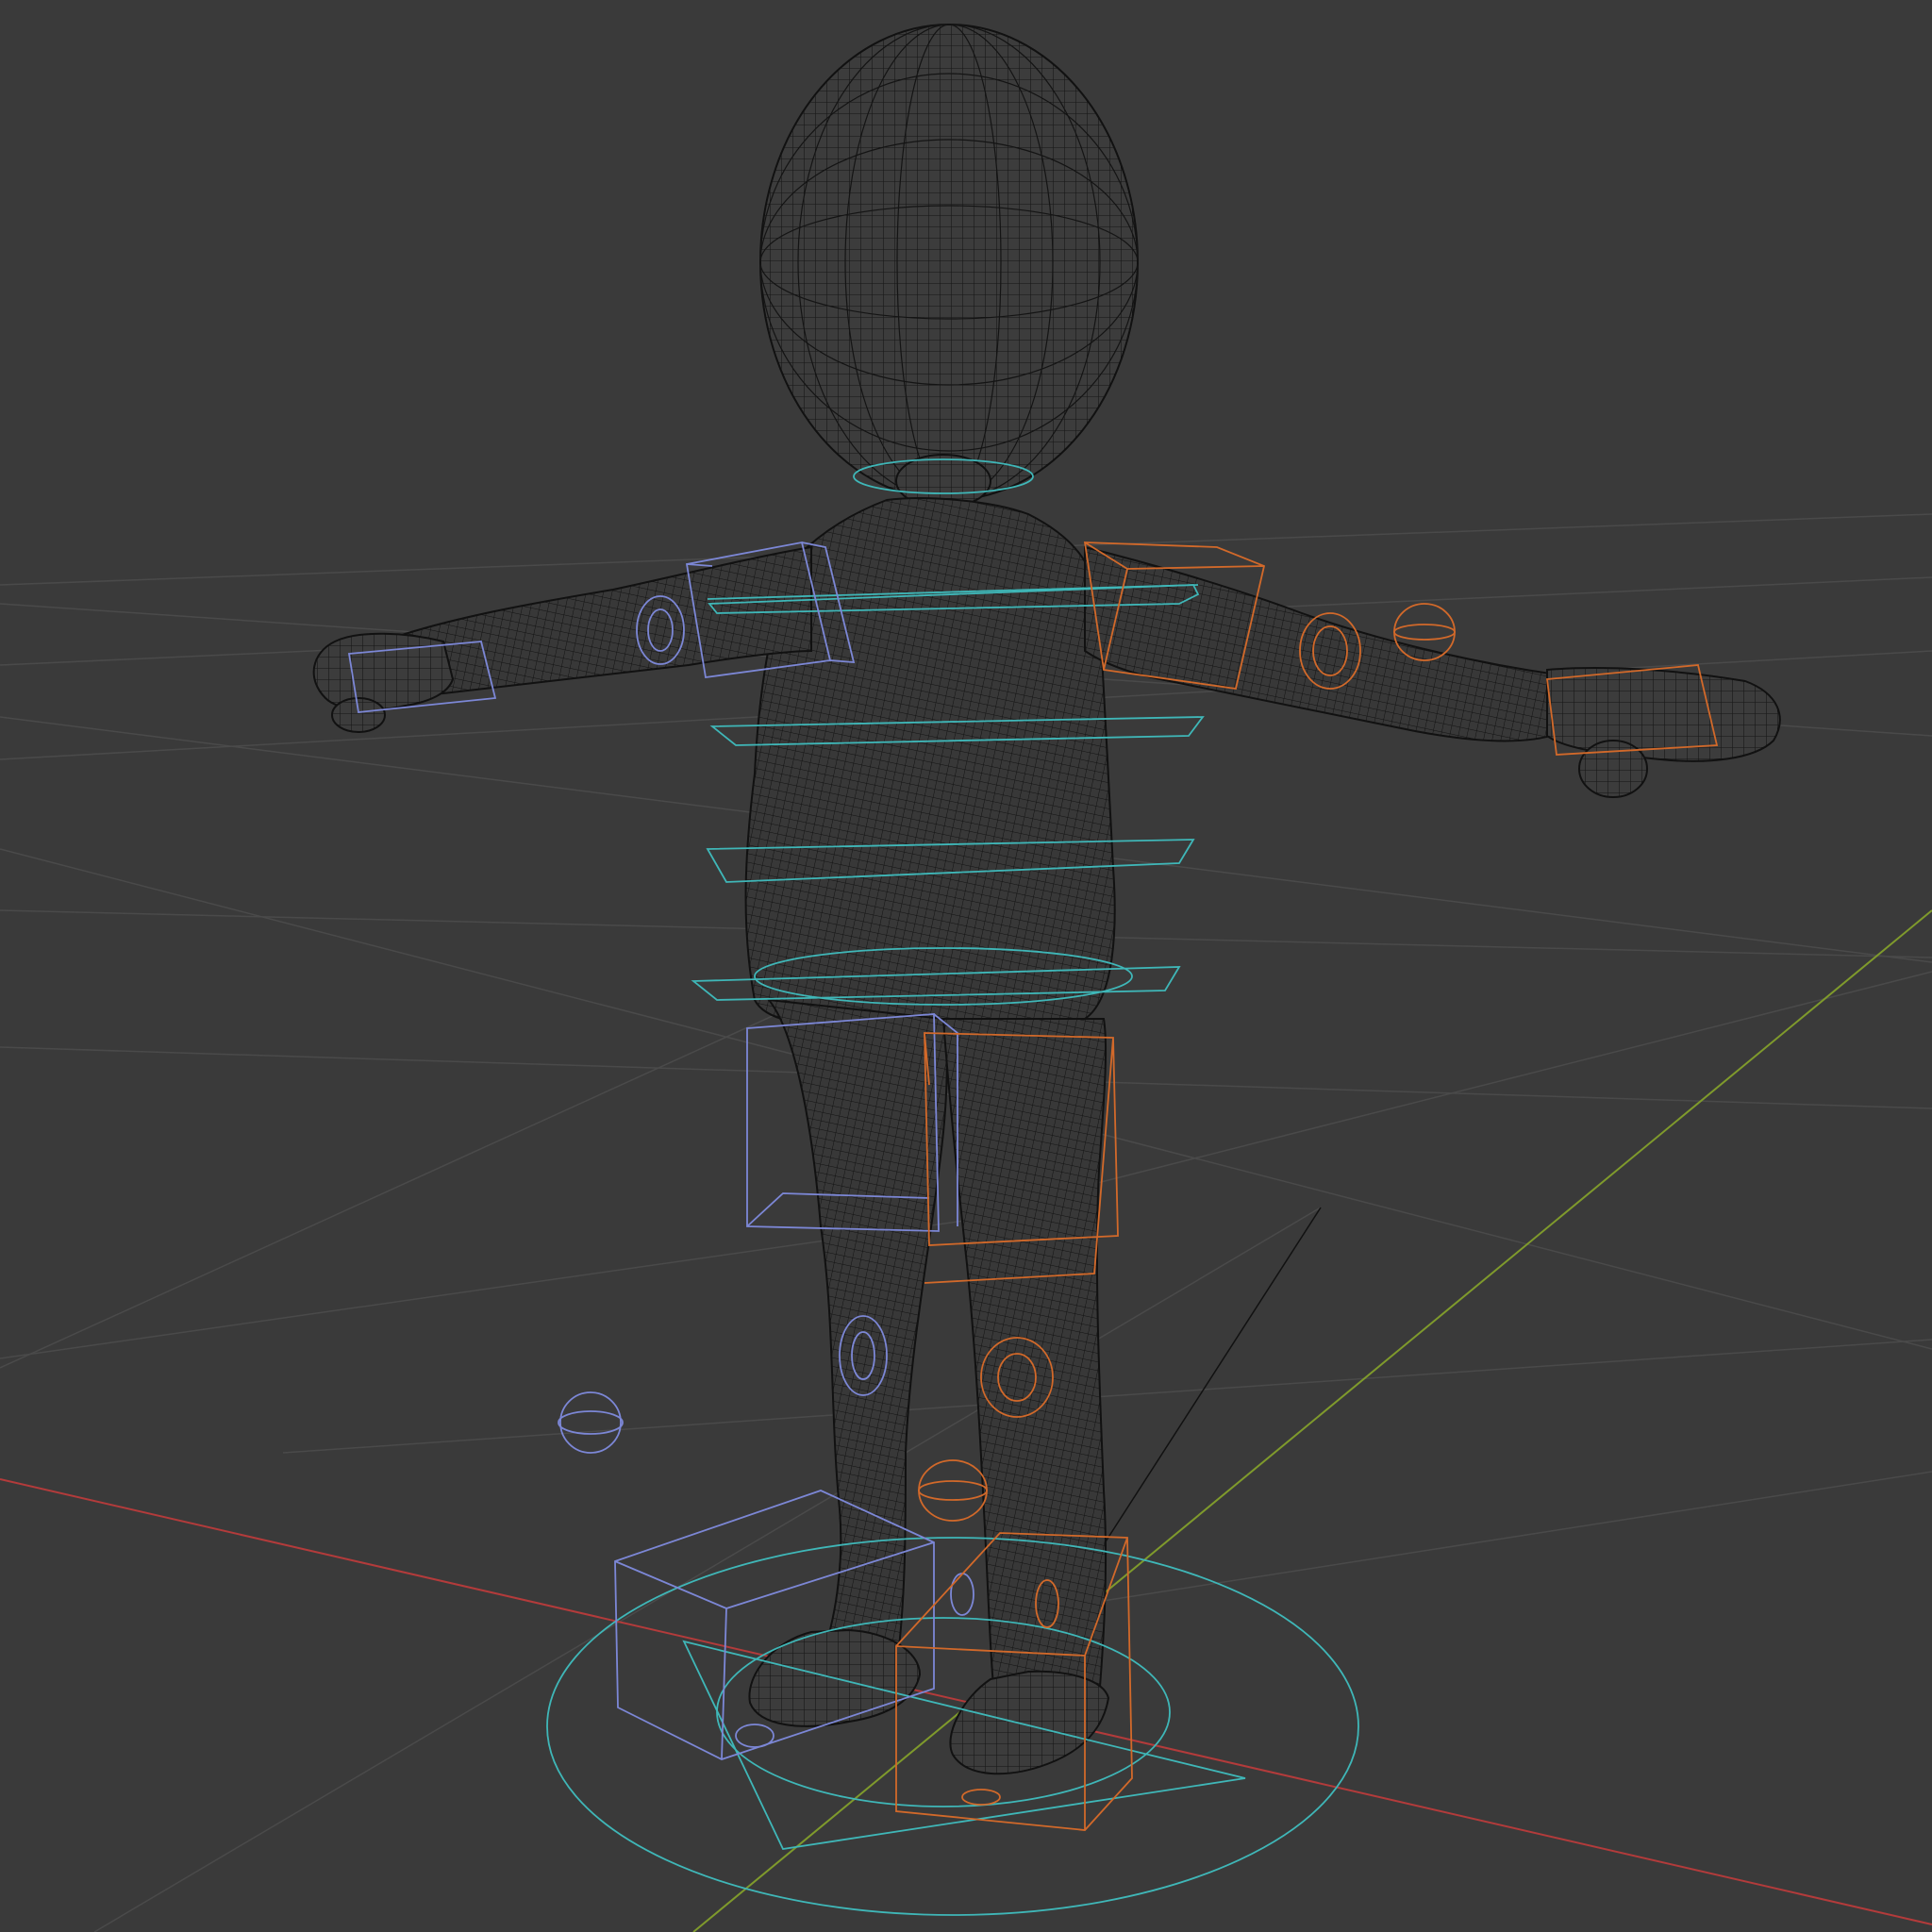 The width and height of the screenshot is (1932, 1932). Describe the element at coordinates (358, 715) in the screenshot. I see `left-thumb-mesh` at that location.